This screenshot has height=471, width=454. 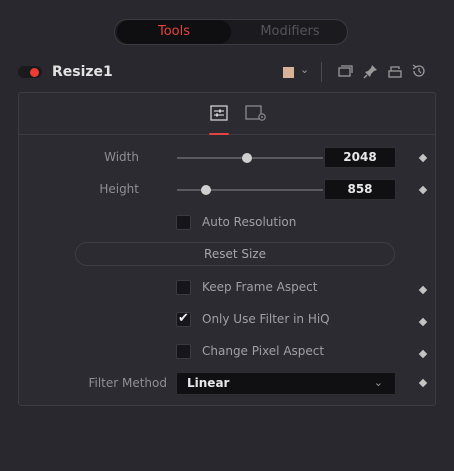 What do you see at coordinates (127, 383) in the screenshot?
I see `filter-method-label: Filter Method` at bounding box center [127, 383].